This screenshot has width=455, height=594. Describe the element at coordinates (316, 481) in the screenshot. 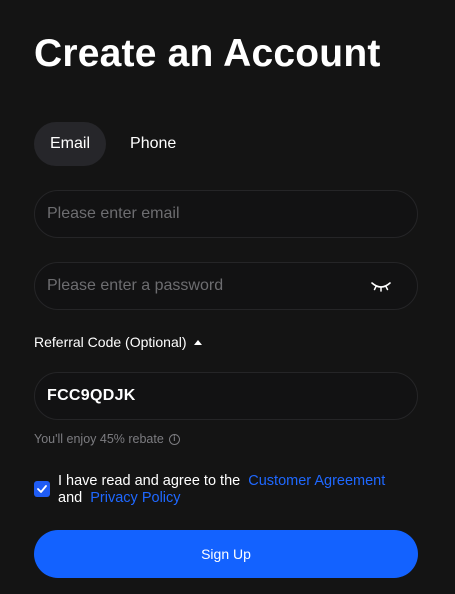

I see `customer-agreement-link: Customer Agreement` at that location.